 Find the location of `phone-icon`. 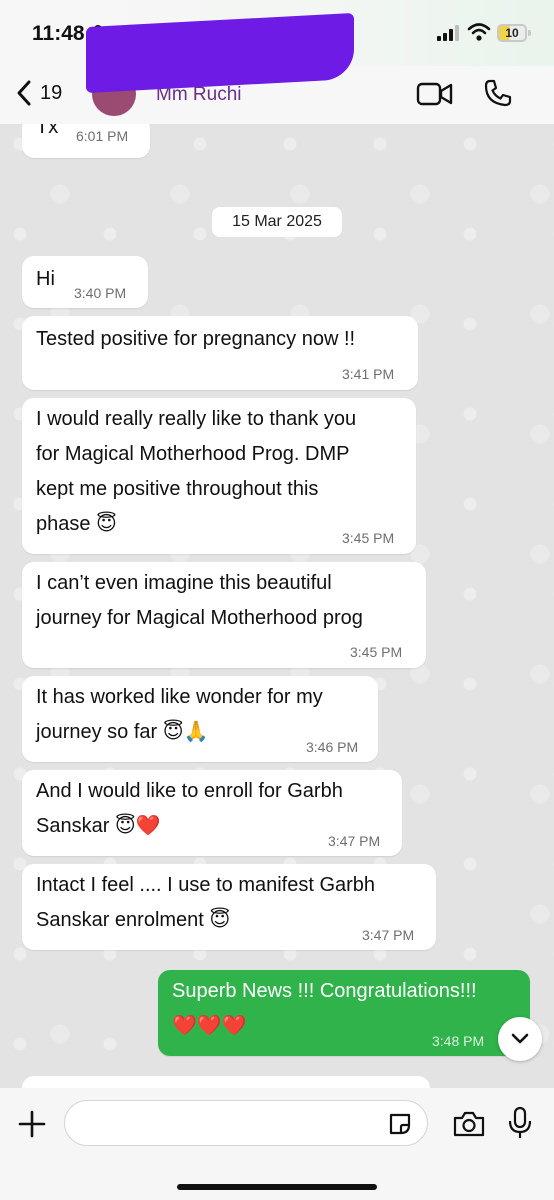

phone-icon is located at coordinates (498, 93).